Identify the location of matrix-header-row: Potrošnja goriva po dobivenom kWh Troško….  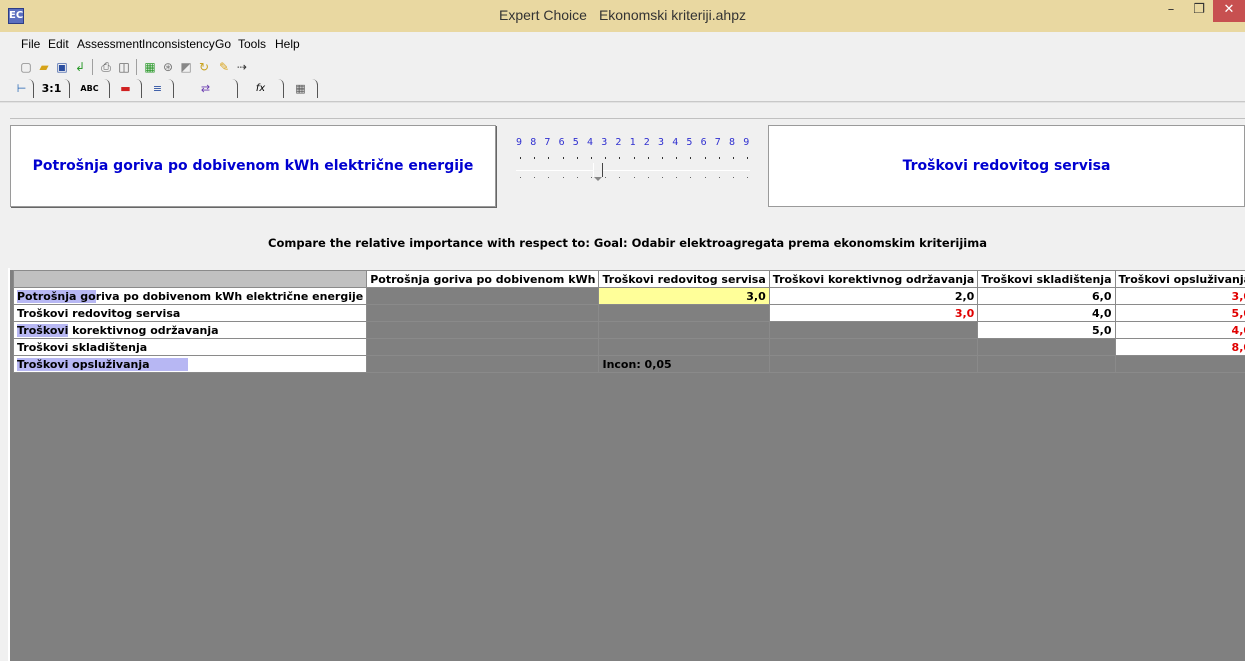
(628, 279).